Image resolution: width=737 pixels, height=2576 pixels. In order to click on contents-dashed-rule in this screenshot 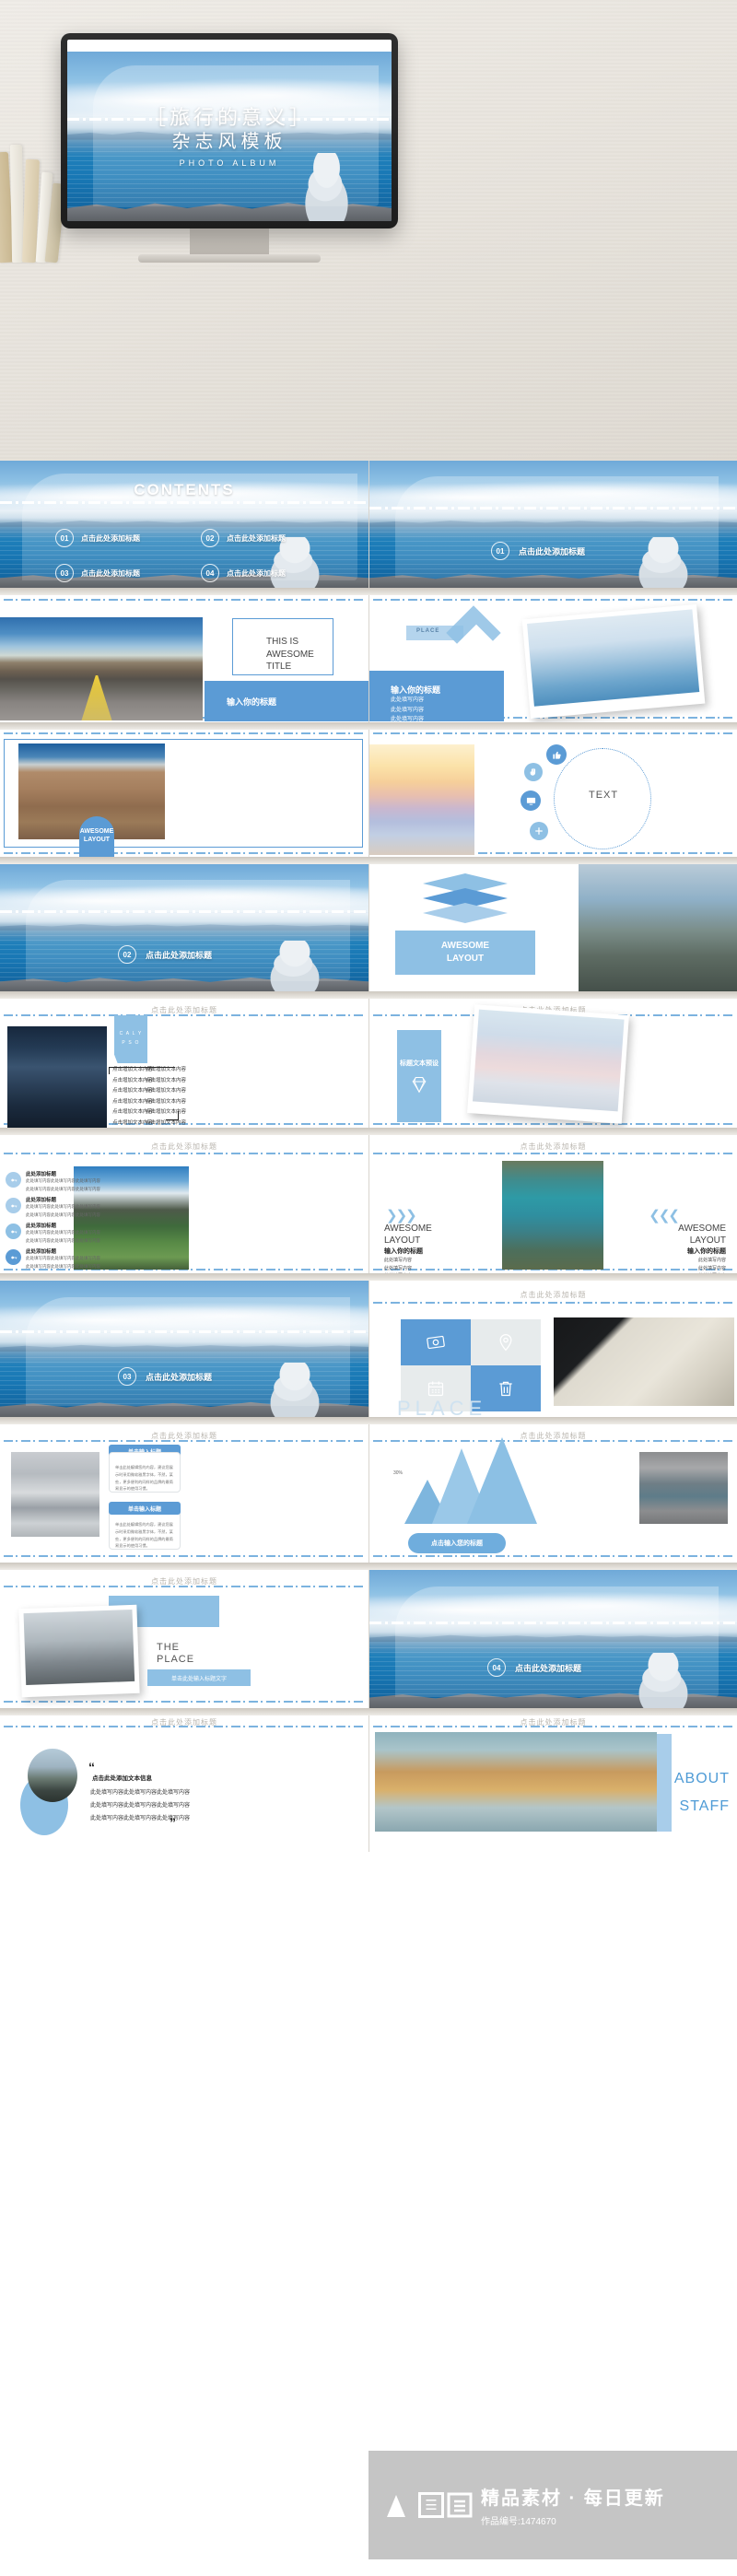, I will do `click(184, 502)`.